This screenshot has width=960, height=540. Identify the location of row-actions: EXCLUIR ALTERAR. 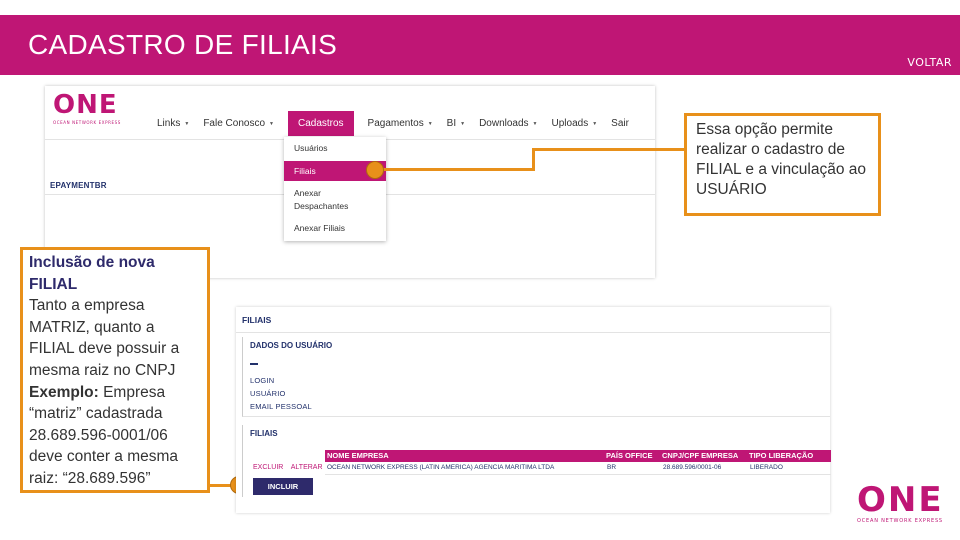
(288, 467).